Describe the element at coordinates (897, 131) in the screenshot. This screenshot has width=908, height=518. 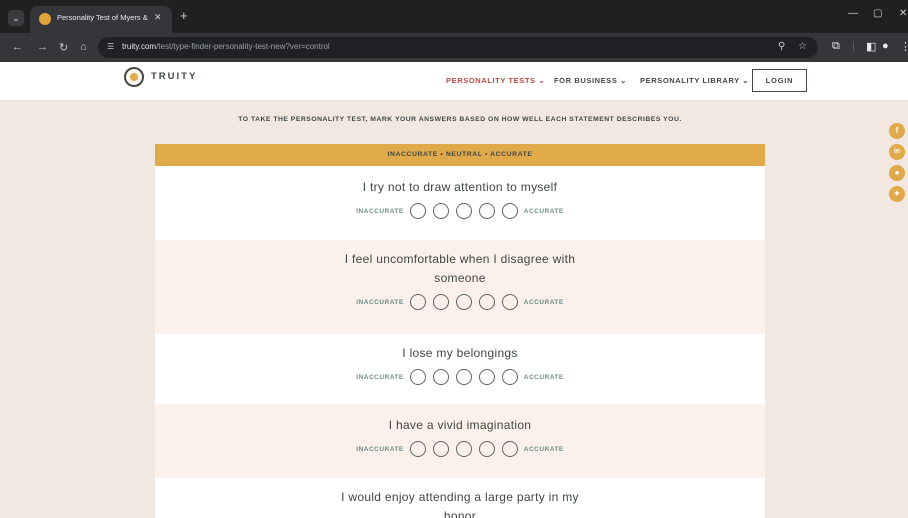
I see `facebook-icon: f` at that location.